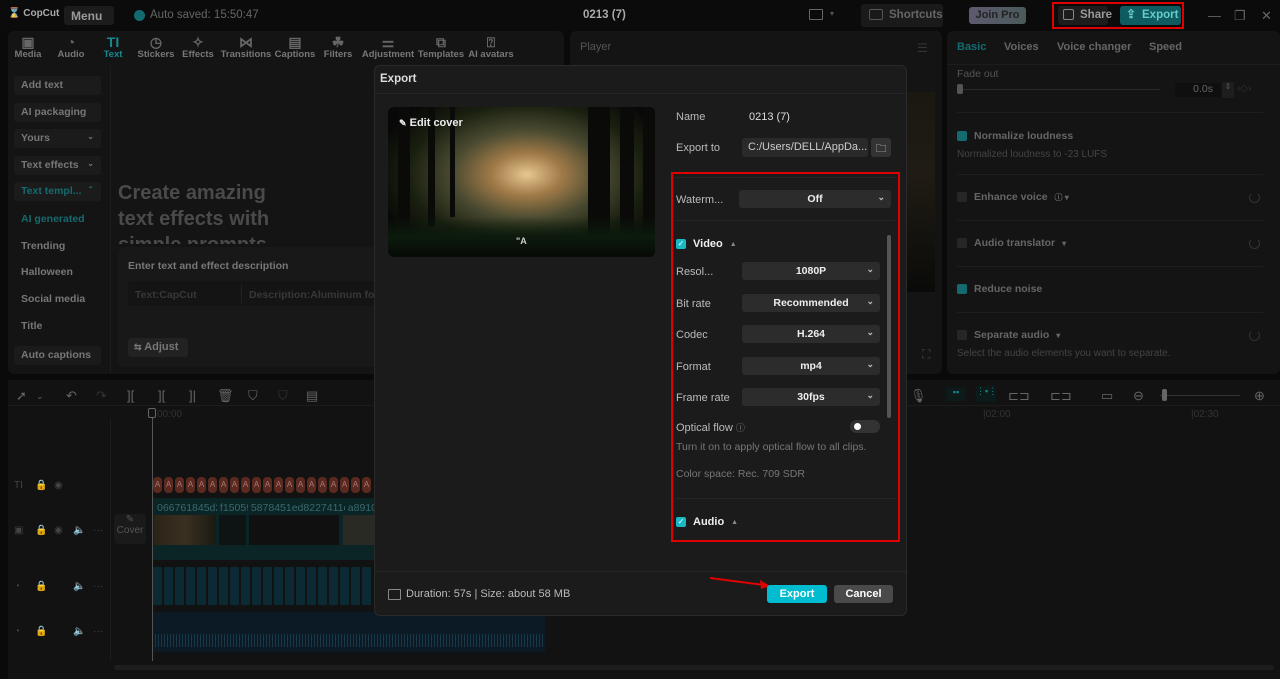 This screenshot has height=679, width=1280. Describe the element at coordinates (53, 299) in the screenshot. I see `sidebar-social-media: Social media` at that location.